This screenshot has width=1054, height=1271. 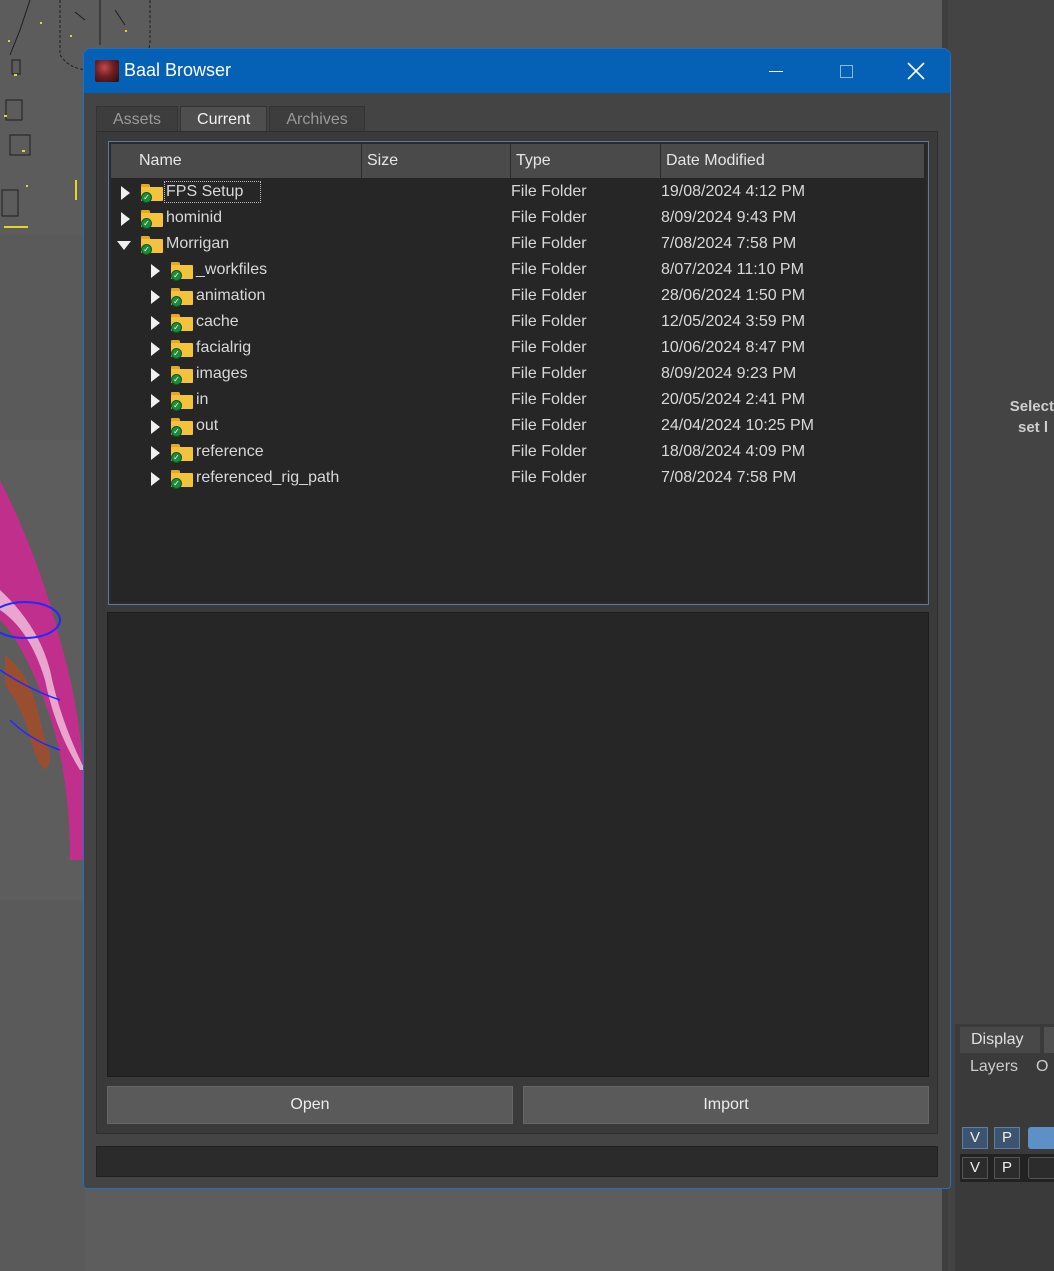 I want to click on tree-row: ✓ in File Folder 20/05/2024 2:41 PM, so click(x=517, y=401).